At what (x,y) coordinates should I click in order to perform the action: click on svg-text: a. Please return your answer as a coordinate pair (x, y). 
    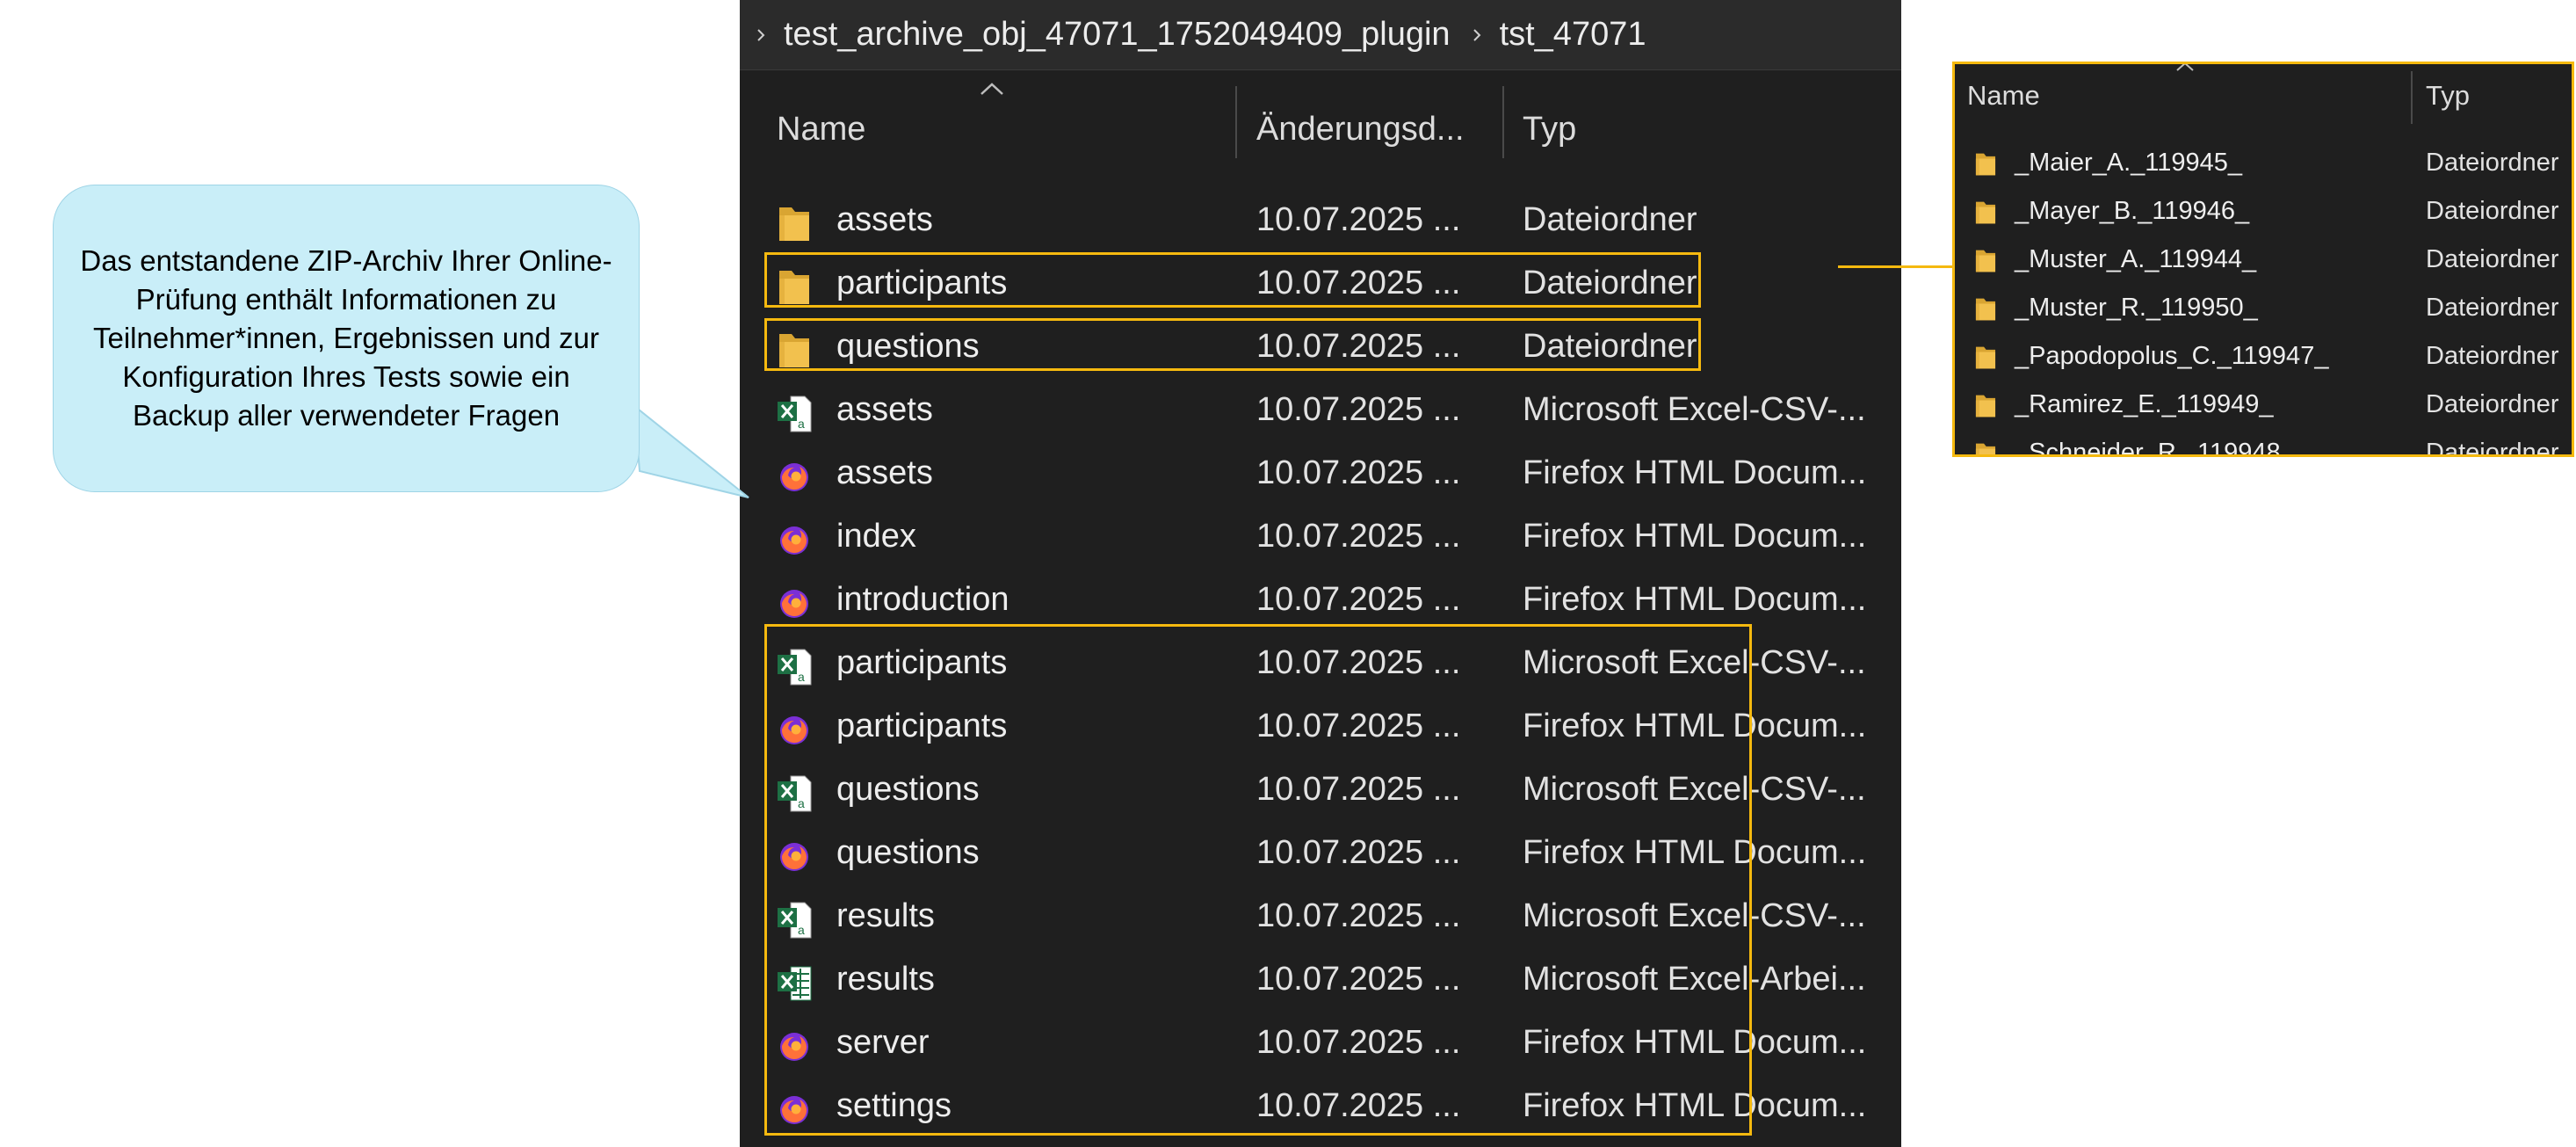
    Looking at the image, I should click on (801, 424).